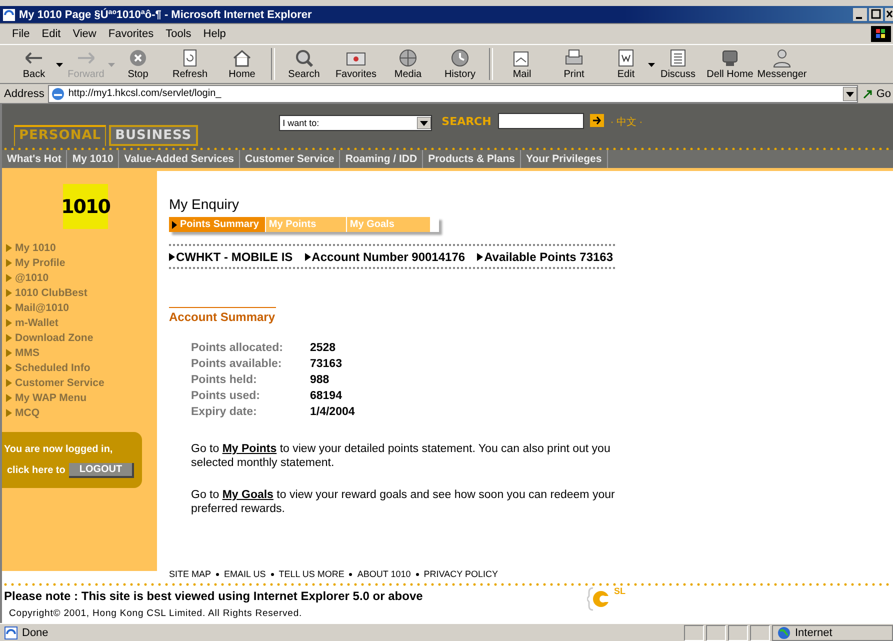  Describe the element at coordinates (460, 58) in the screenshot. I see `clock-icon` at that location.